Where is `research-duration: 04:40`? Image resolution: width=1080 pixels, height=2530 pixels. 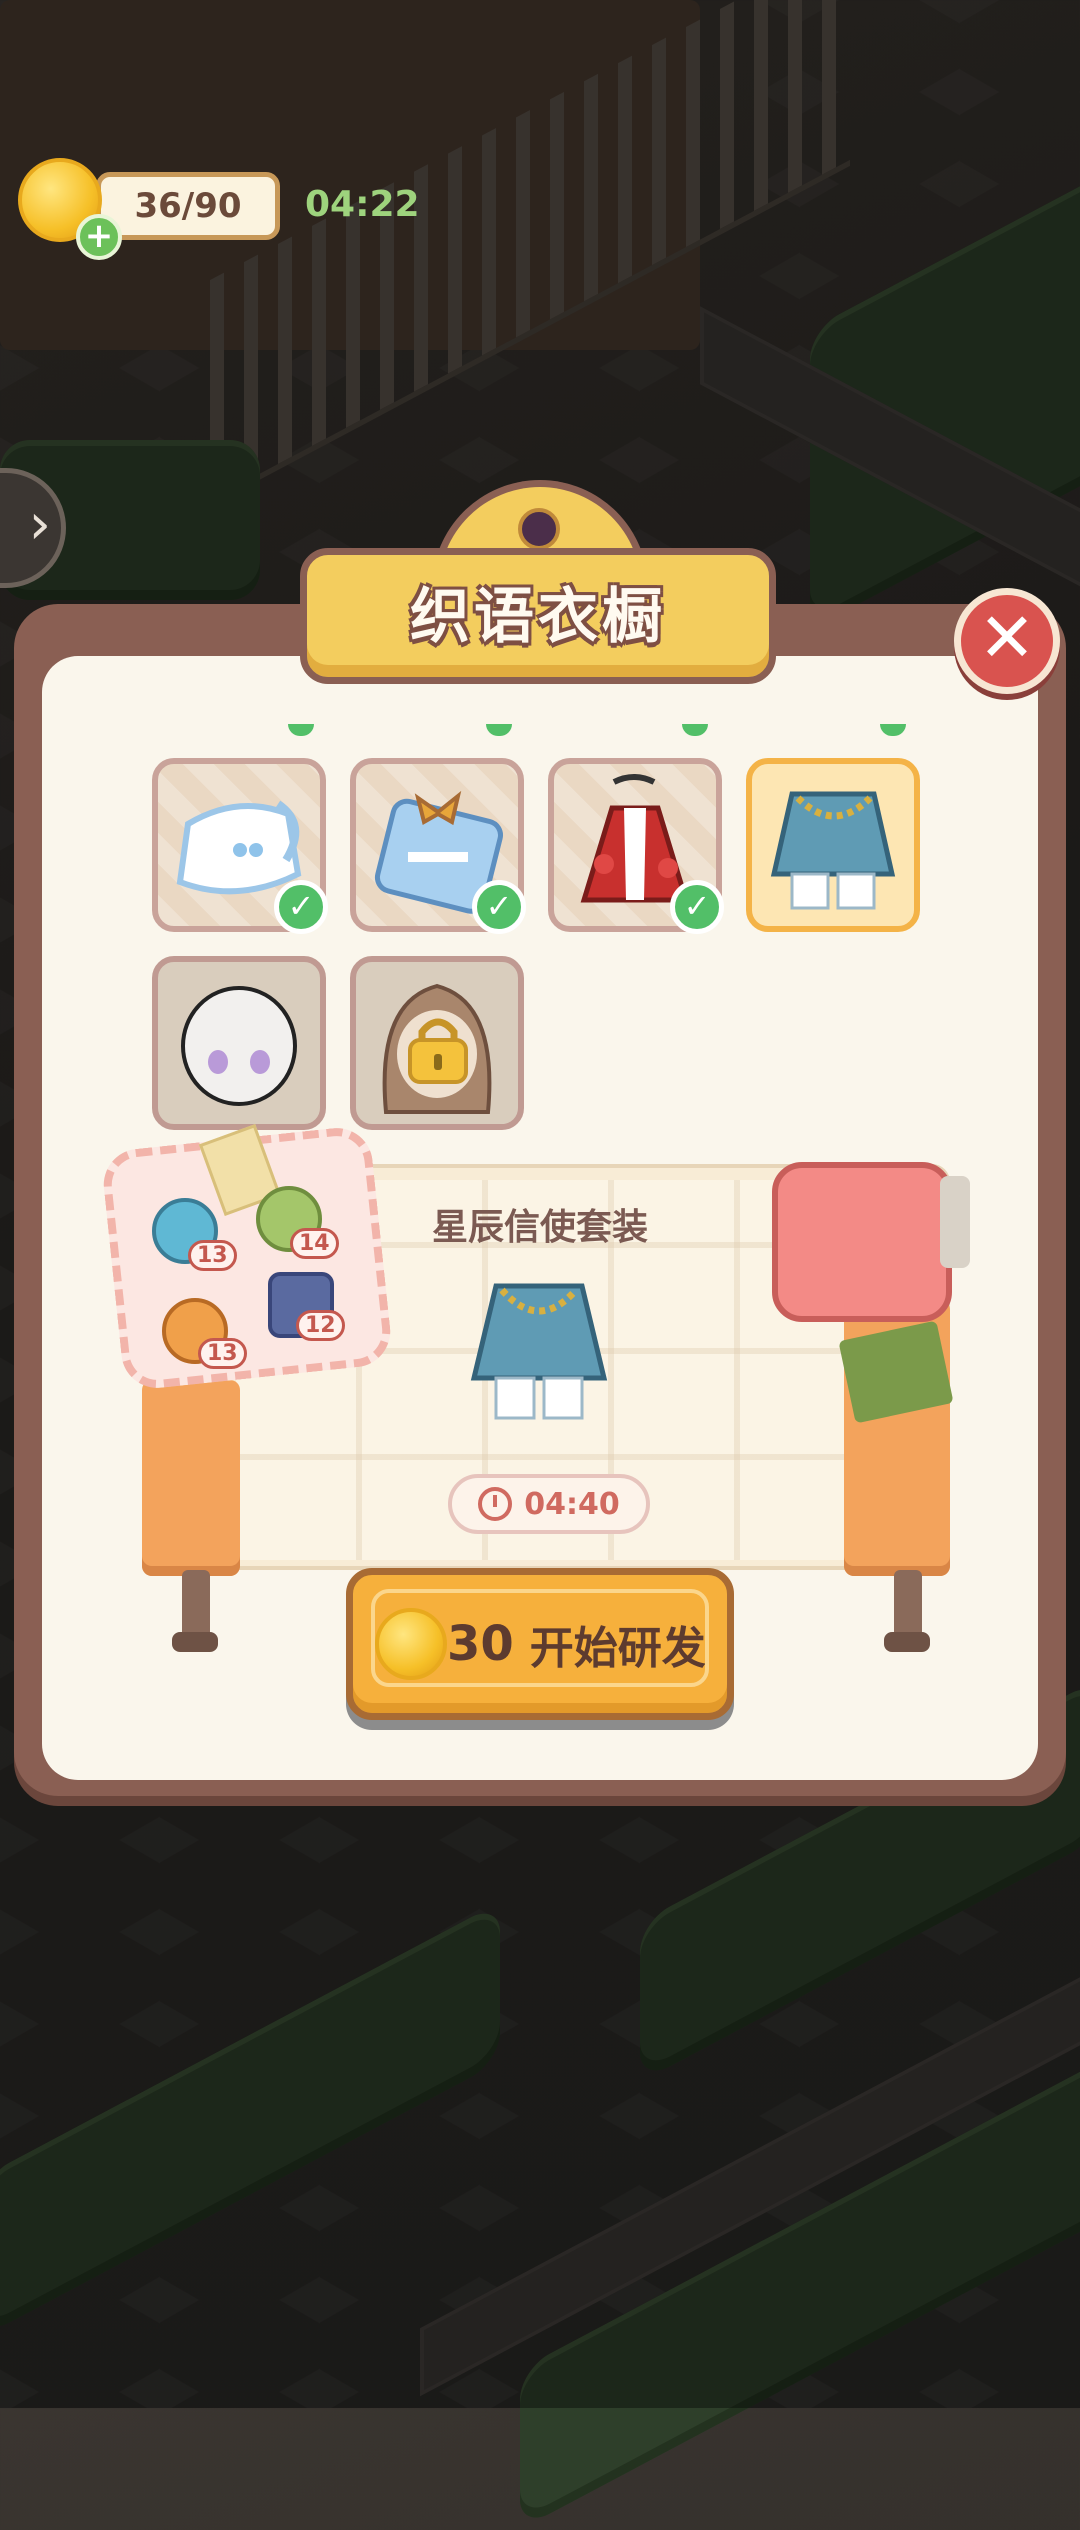
research-duration: 04:40 is located at coordinates (549, 1504).